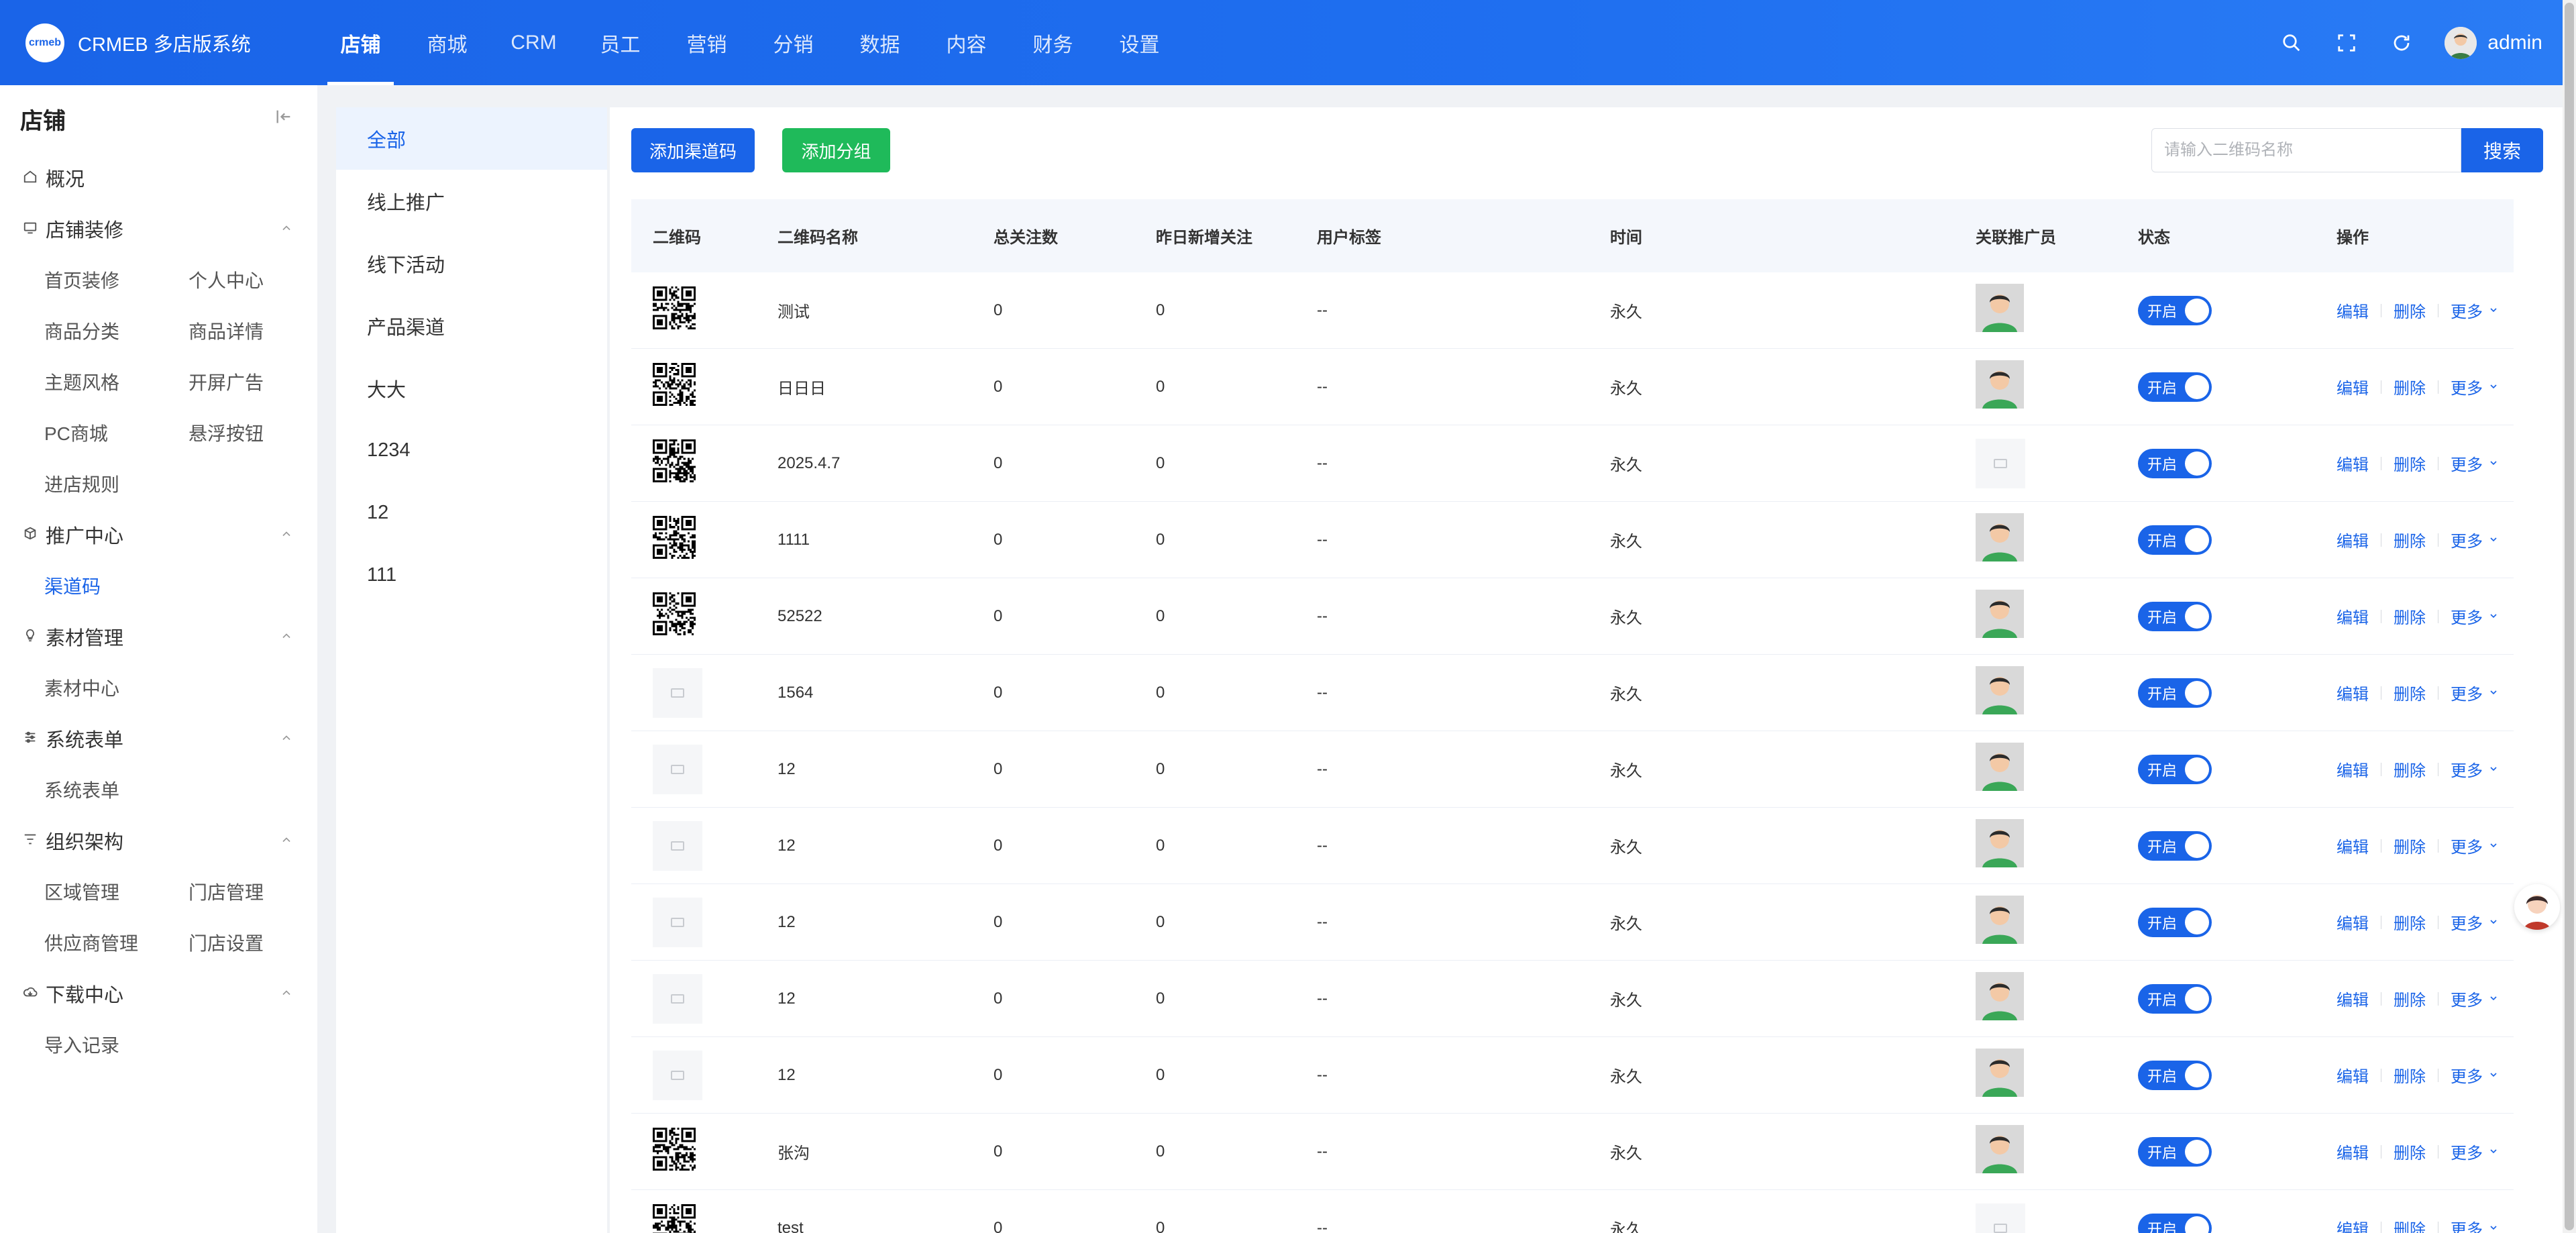 This screenshot has width=2576, height=1233. Describe the element at coordinates (158, 994) in the screenshot. I see `sidebar-group-header: 下载中心` at that location.